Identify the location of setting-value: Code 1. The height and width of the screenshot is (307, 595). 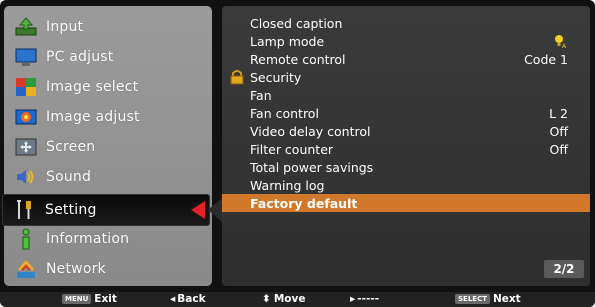
(546, 59).